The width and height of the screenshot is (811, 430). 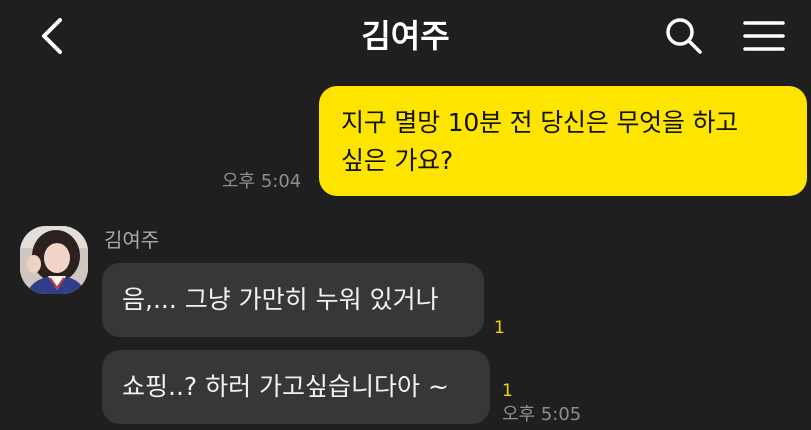 What do you see at coordinates (542, 414) in the screenshot?
I see `incoming-timestamp: 오후 5:05` at bounding box center [542, 414].